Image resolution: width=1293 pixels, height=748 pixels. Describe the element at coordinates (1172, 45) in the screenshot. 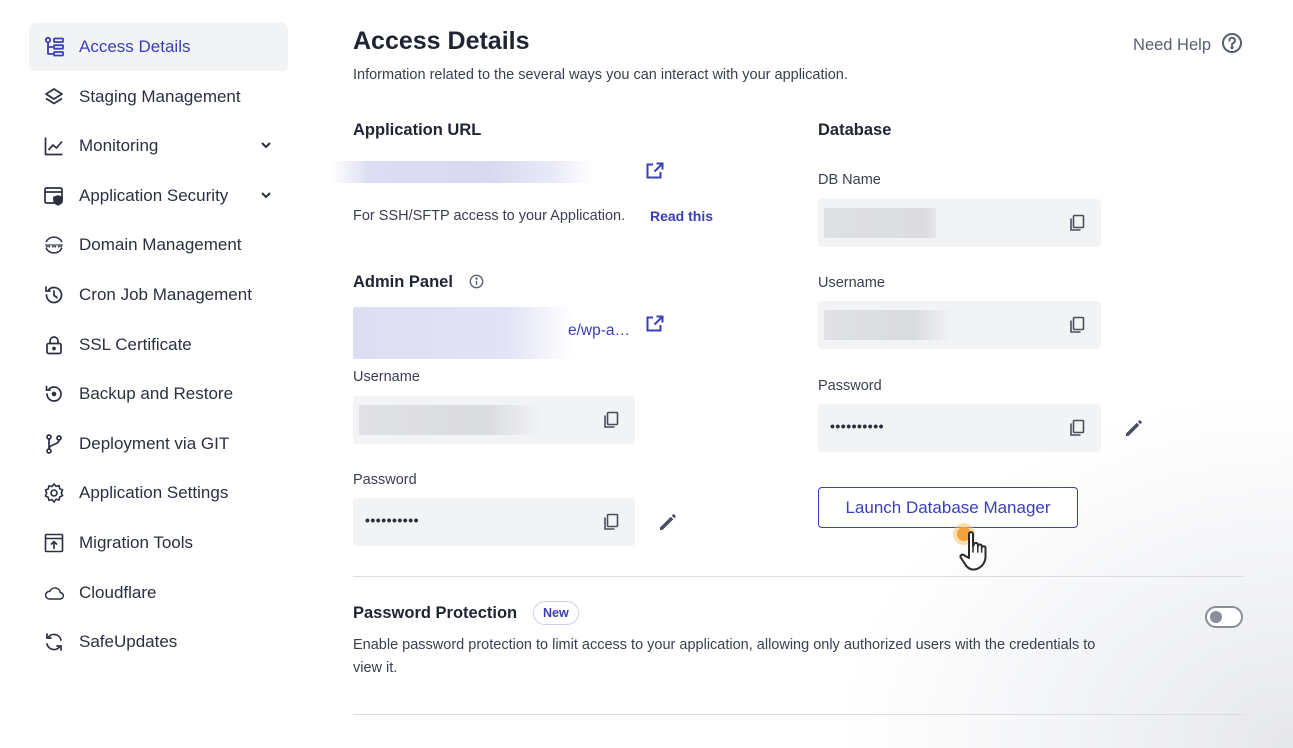

I see `need-help-label: Need Help` at that location.